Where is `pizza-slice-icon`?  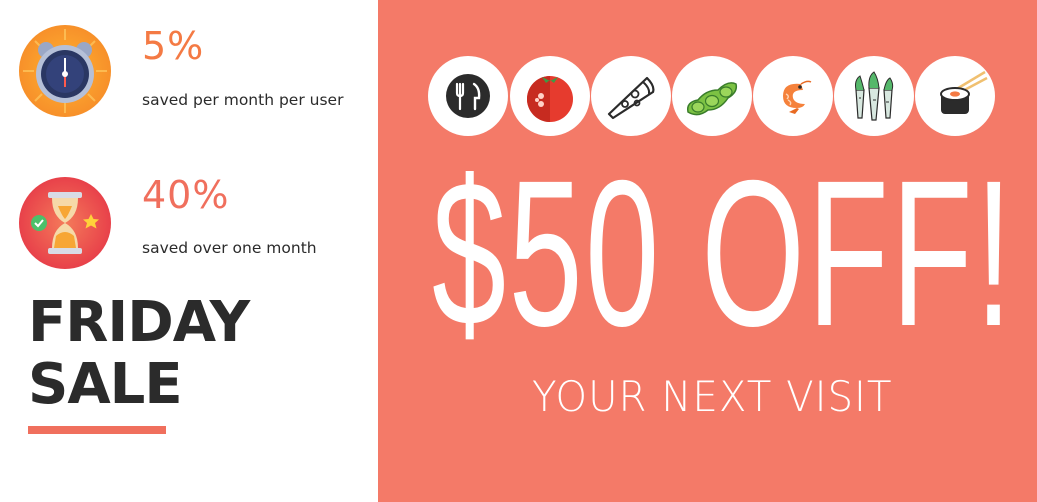
pizza-slice-icon is located at coordinates (631, 96).